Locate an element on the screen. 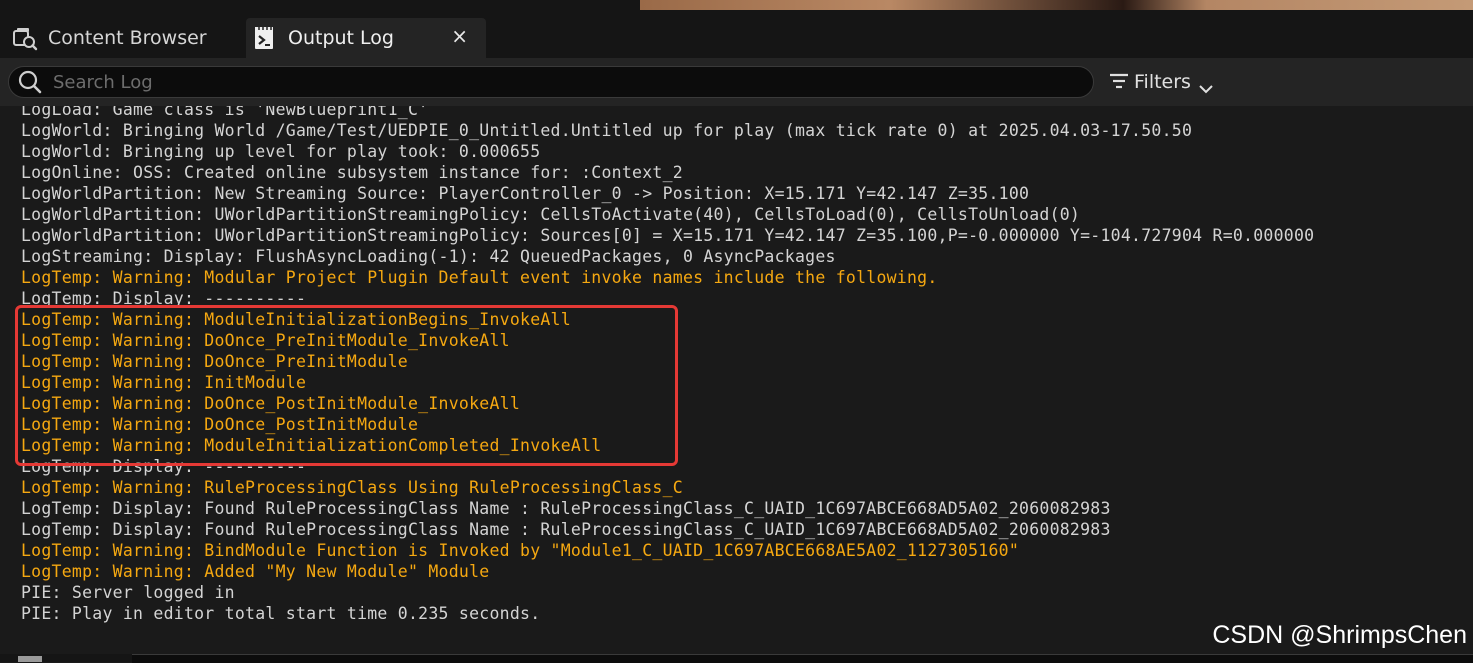 The width and height of the screenshot is (1473, 663). output-log-icon is located at coordinates (265, 38).